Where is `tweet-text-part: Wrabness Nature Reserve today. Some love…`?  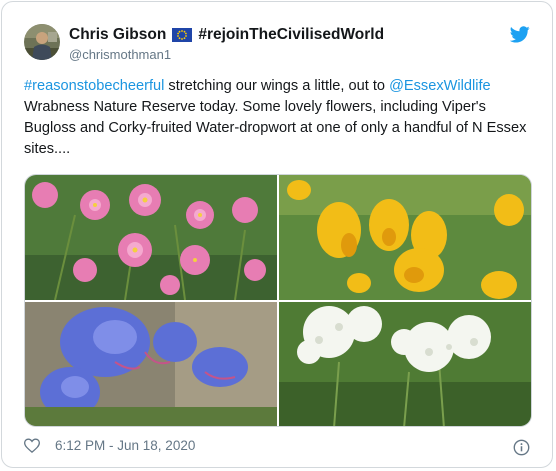 tweet-text-part: Wrabness Nature Reserve today. Some love… is located at coordinates (275, 128).